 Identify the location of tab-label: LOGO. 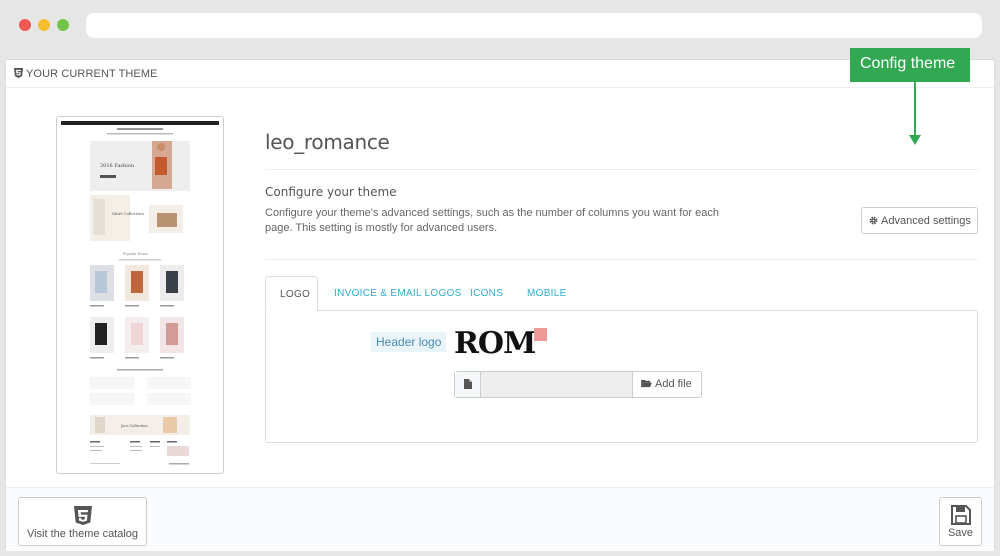
(295, 294).